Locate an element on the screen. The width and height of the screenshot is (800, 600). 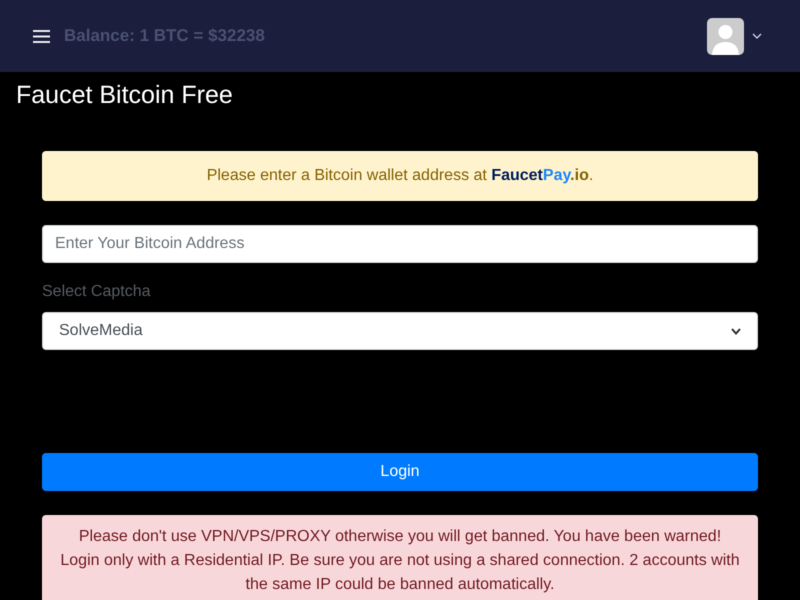
faucetpay-link: FaucetPay.io is located at coordinates (540, 175).